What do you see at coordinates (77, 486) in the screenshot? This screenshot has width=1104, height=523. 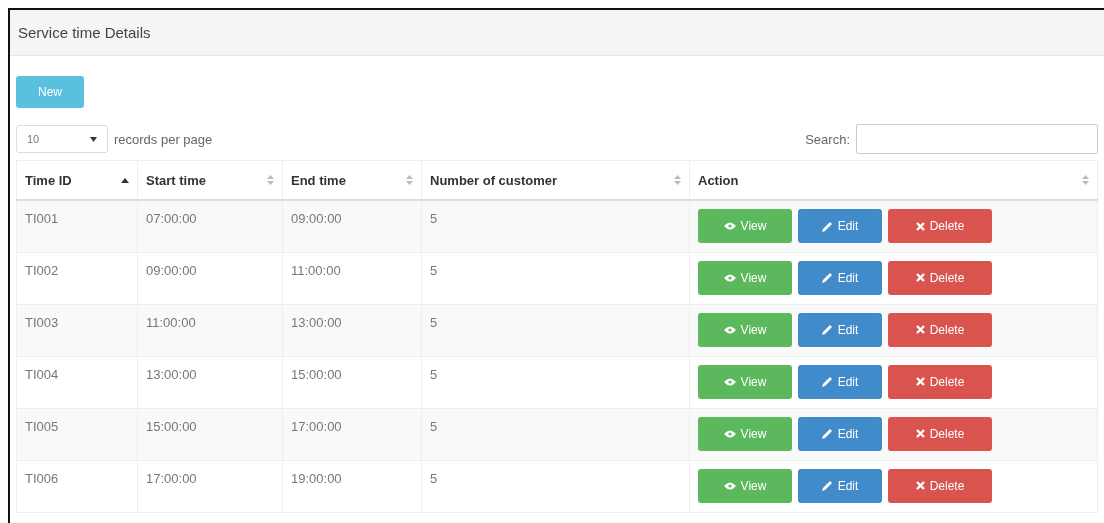 I see `table-cell: TI006` at bounding box center [77, 486].